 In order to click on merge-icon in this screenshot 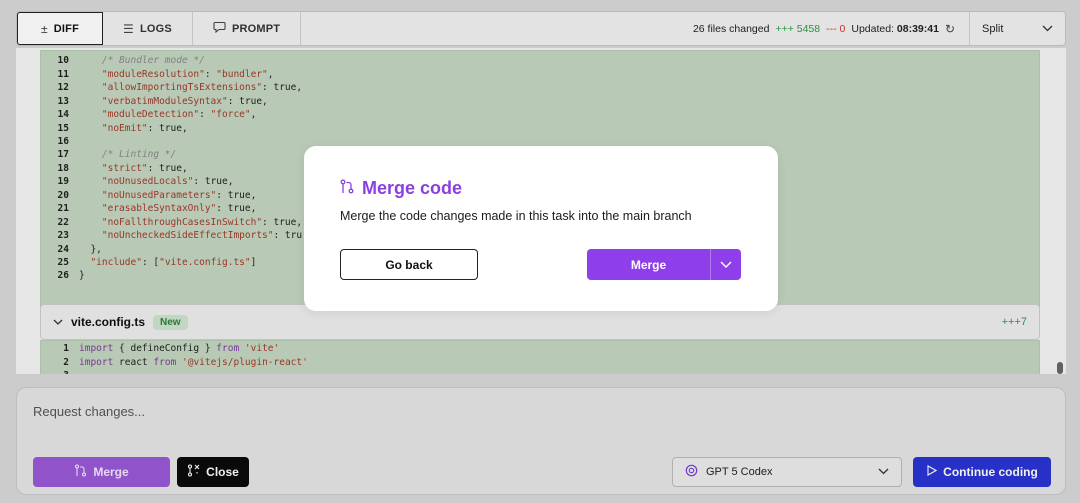, I will do `click(347, 188)`.